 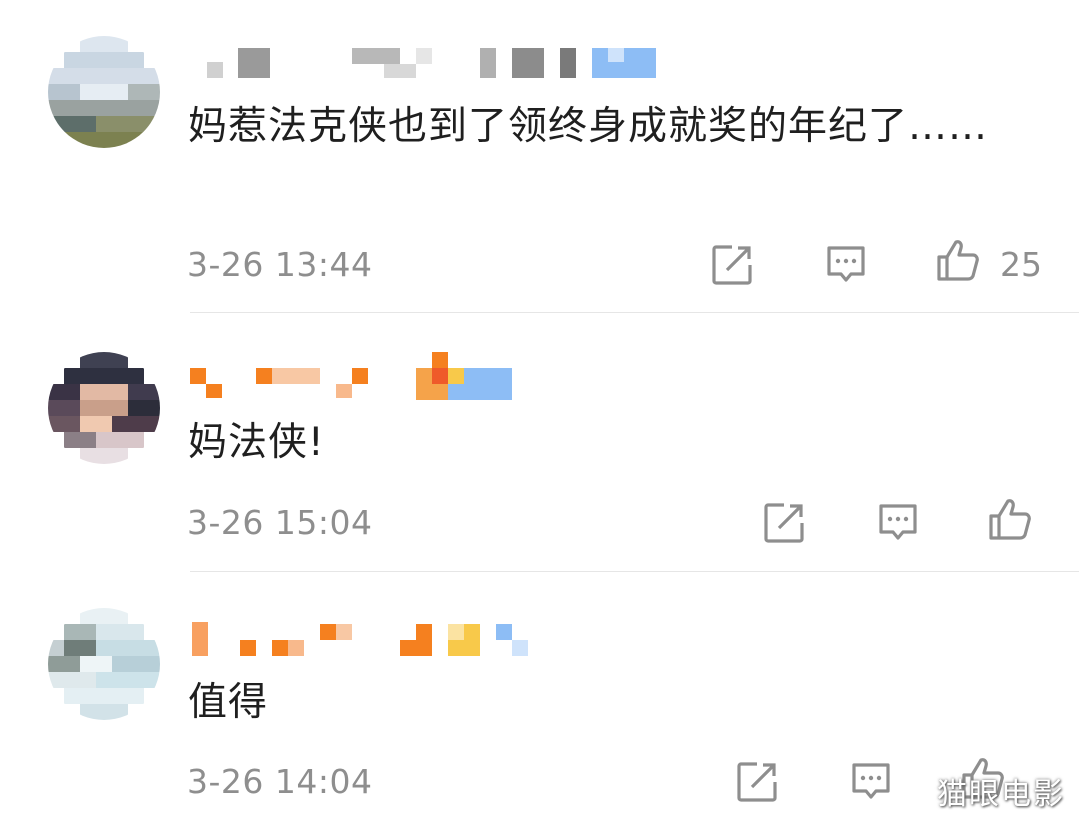 I want to click on watermark: 猫眼电影, so click(x=1001, y=794).